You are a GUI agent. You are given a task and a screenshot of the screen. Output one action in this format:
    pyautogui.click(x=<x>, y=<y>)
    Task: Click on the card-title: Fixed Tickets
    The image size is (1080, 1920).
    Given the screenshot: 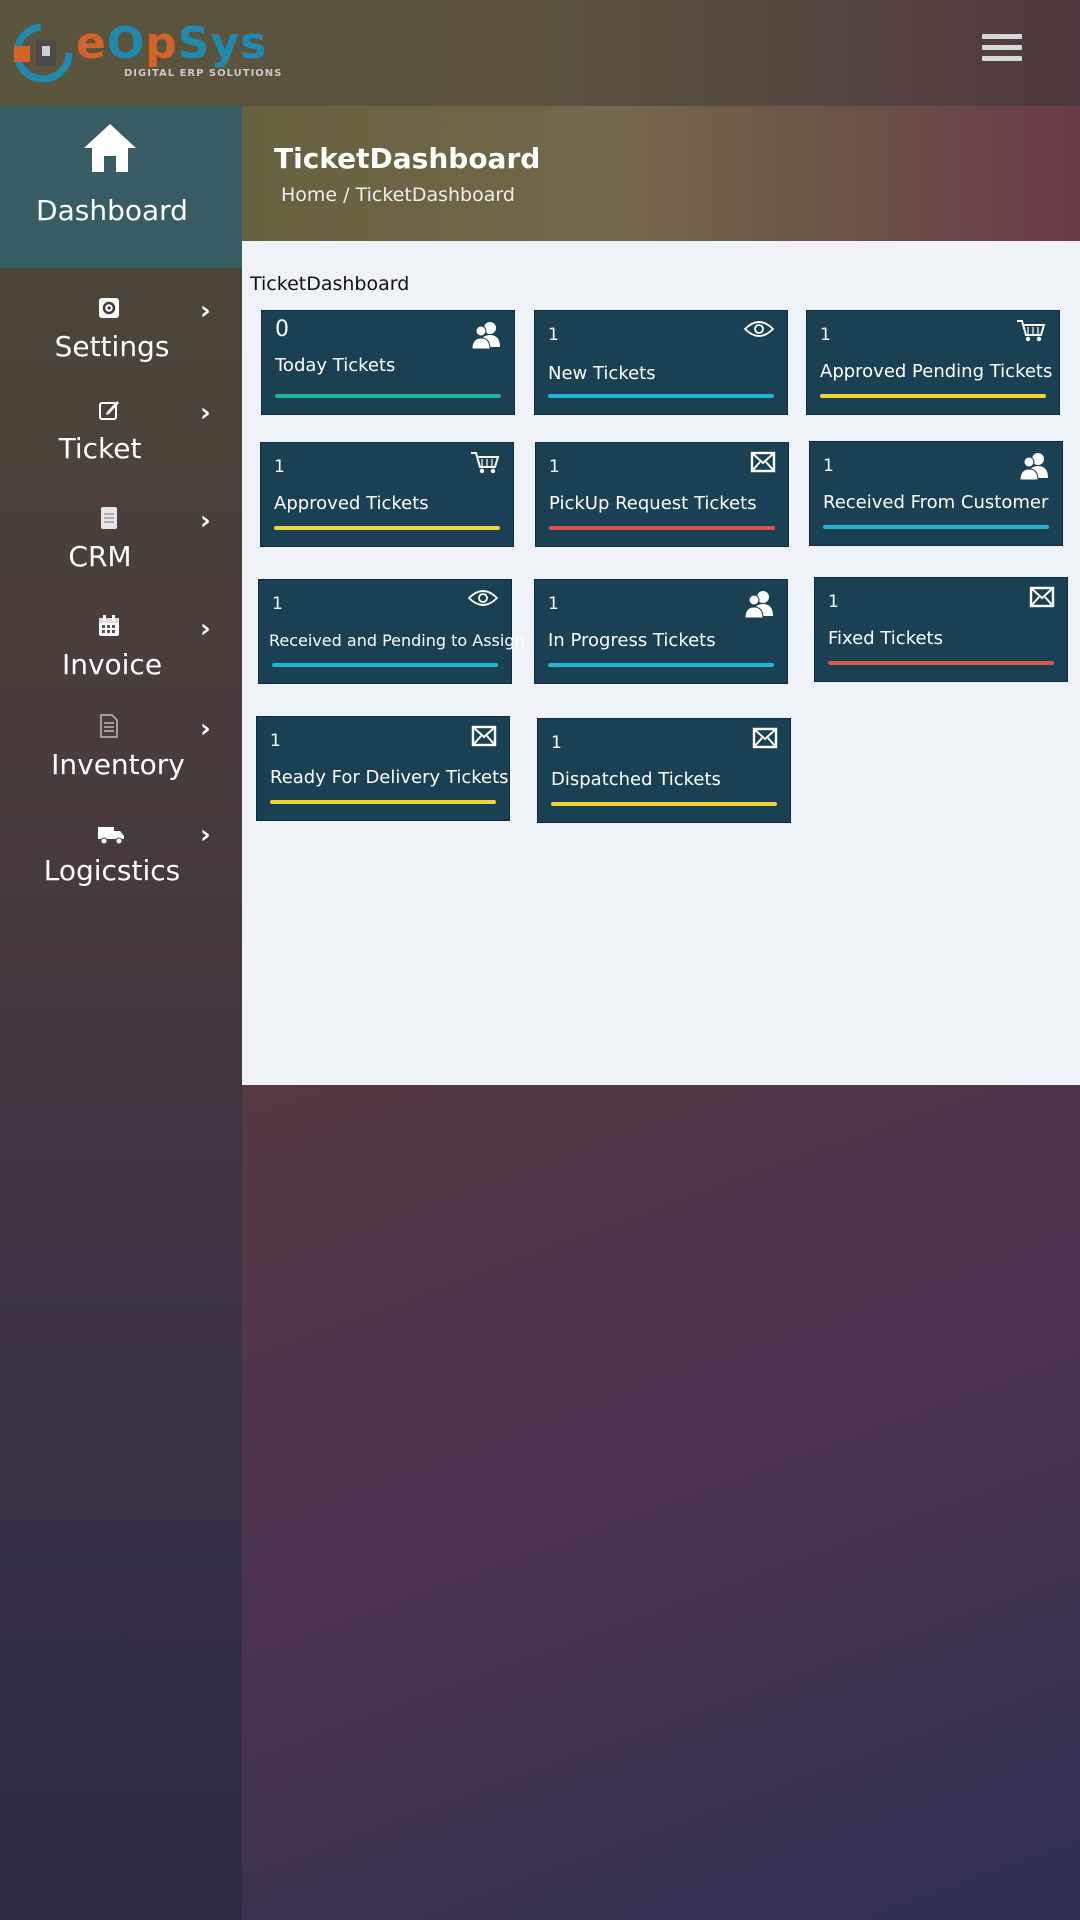 What is the action you would take?
    pyautogui.click(x=885, y=638)
    